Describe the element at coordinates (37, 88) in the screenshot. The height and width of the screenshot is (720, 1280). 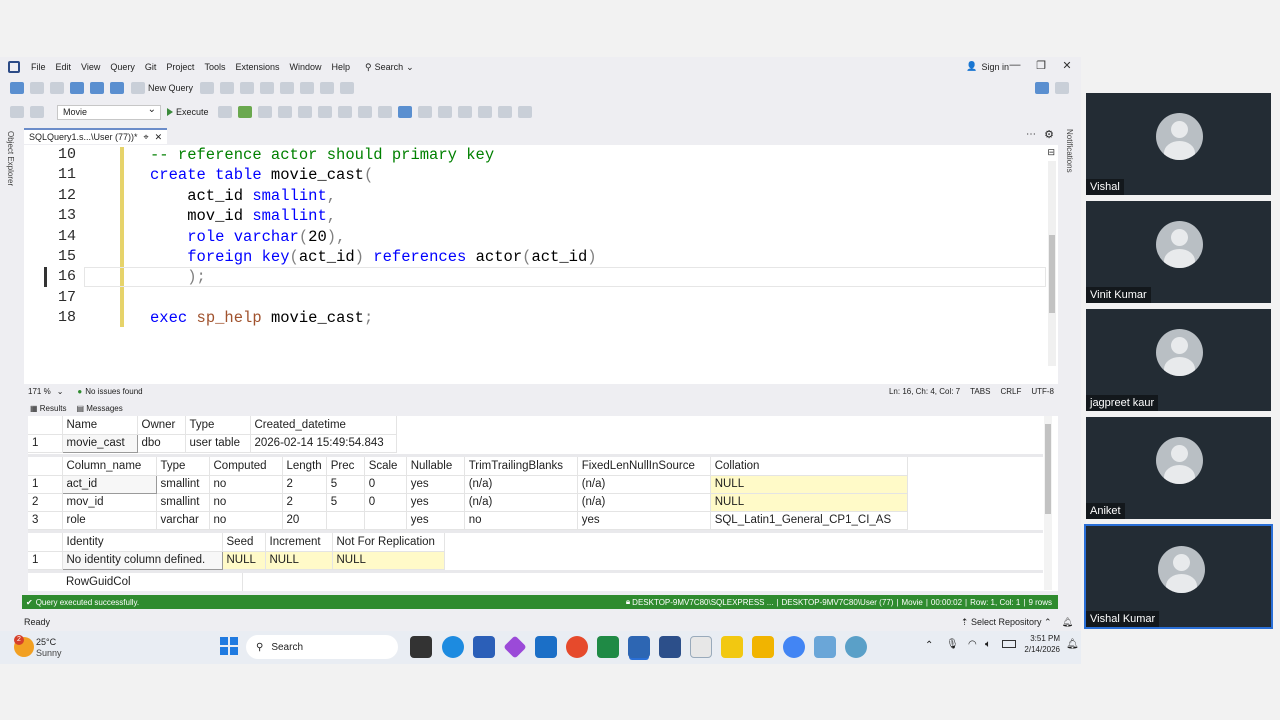
I see `forward-icon` at that location.